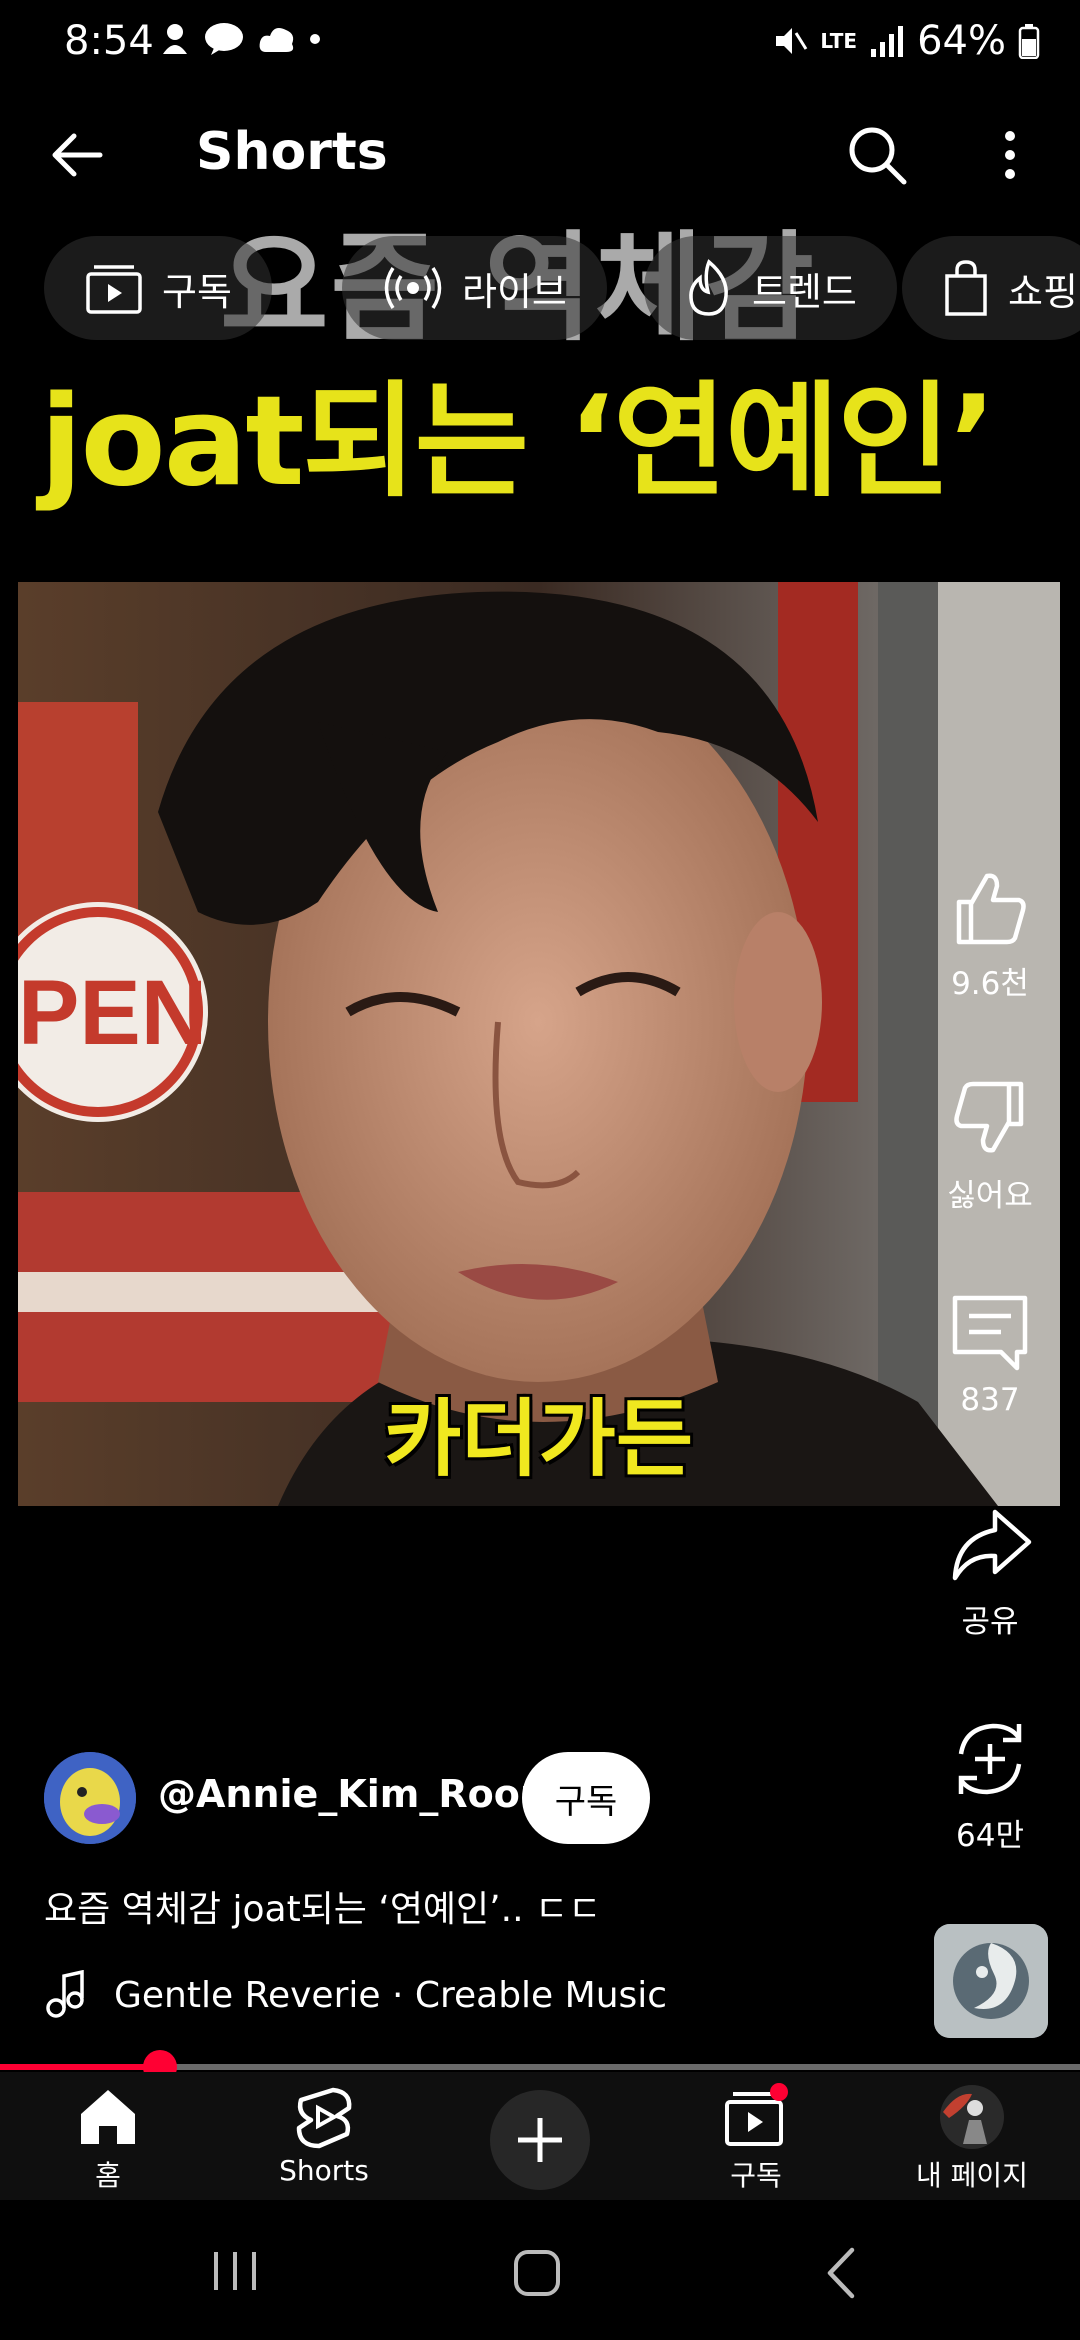 This screenshot has width=1080, height=2340. I want to click on kakaotalk-icon, so click(224, 39).